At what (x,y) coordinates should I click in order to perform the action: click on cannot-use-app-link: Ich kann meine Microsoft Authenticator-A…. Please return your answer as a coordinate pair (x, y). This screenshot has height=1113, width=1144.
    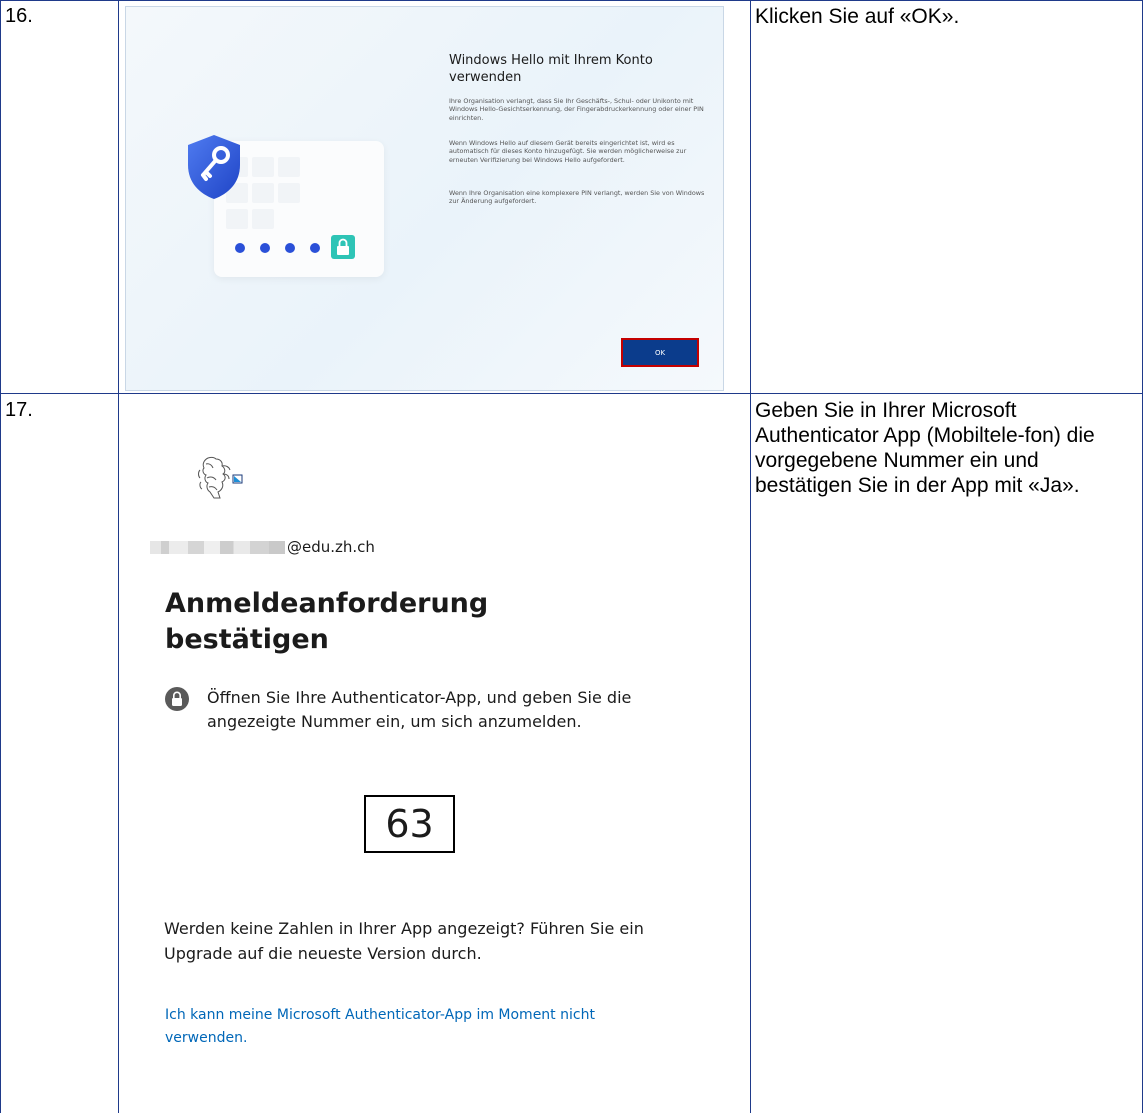
    Looking at the image, I should click on (415, 1027).